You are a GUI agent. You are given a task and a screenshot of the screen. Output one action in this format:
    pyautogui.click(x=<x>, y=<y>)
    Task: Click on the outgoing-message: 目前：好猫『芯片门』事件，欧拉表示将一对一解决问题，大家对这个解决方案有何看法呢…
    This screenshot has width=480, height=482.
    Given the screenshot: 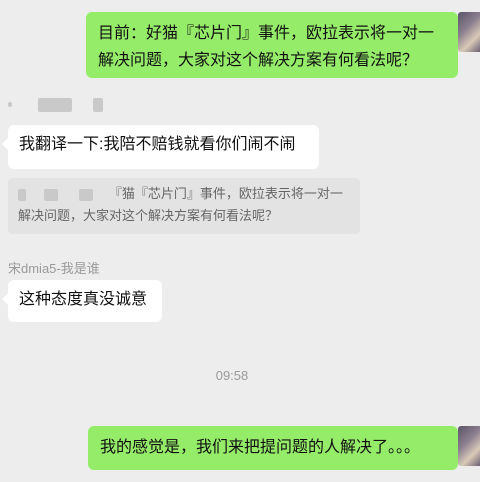 What is the action you would take?
    pyautogui.click(x=275, y=45)
    